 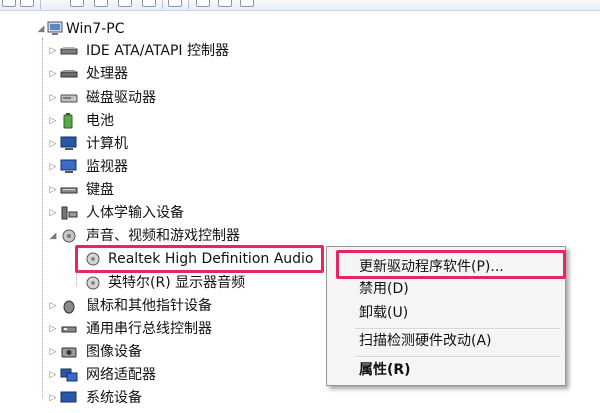 I want to click on menu-disable: 禁用(D), so click(x=446, y=289).